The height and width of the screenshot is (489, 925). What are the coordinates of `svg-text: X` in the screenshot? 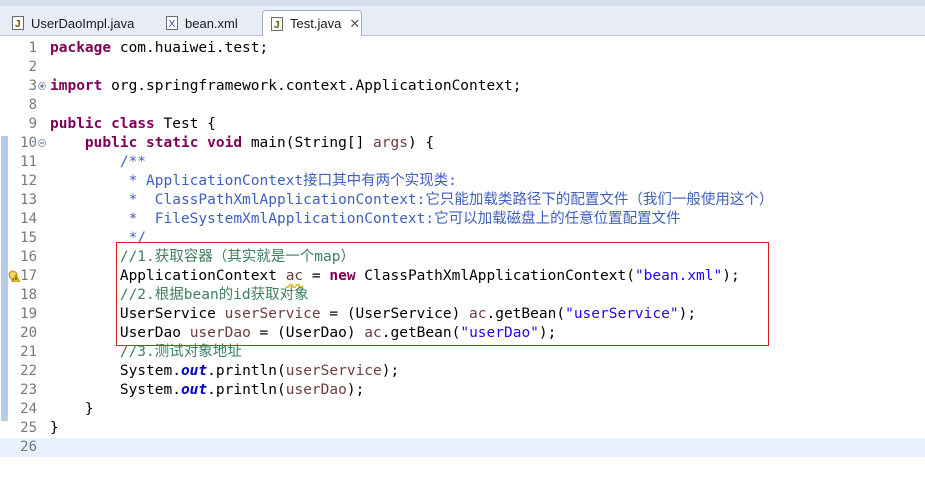 It's located at (172, 24).